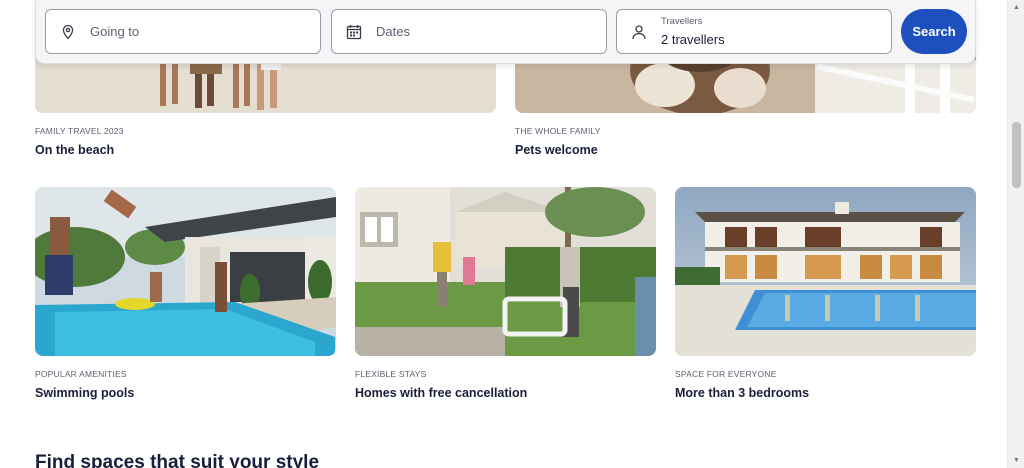 This screenshot has height=468, width=1024. I want to click on card-eyebrow: SPACE FOR EVERYONE, so click(726, 374).